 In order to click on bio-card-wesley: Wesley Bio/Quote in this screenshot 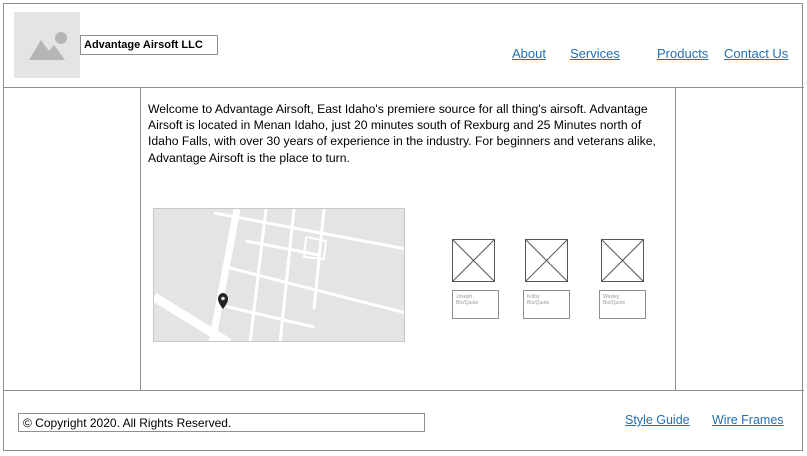, I will do `click(622, 304)`.